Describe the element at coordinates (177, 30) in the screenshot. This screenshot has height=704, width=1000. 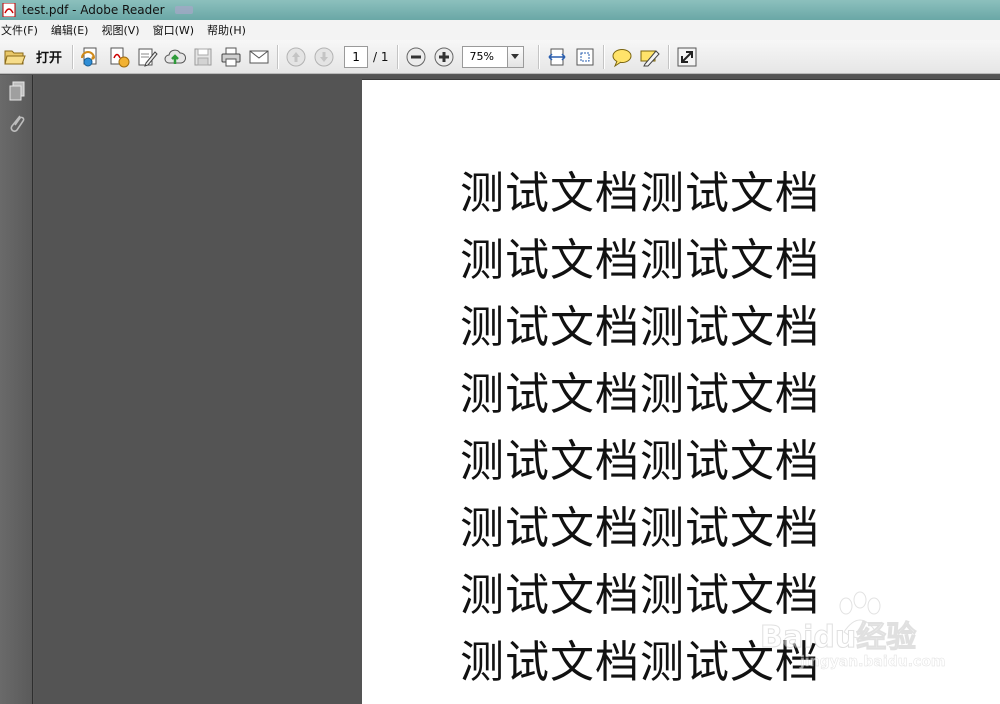
I see `menu-window: 窗口(W)` at that location.